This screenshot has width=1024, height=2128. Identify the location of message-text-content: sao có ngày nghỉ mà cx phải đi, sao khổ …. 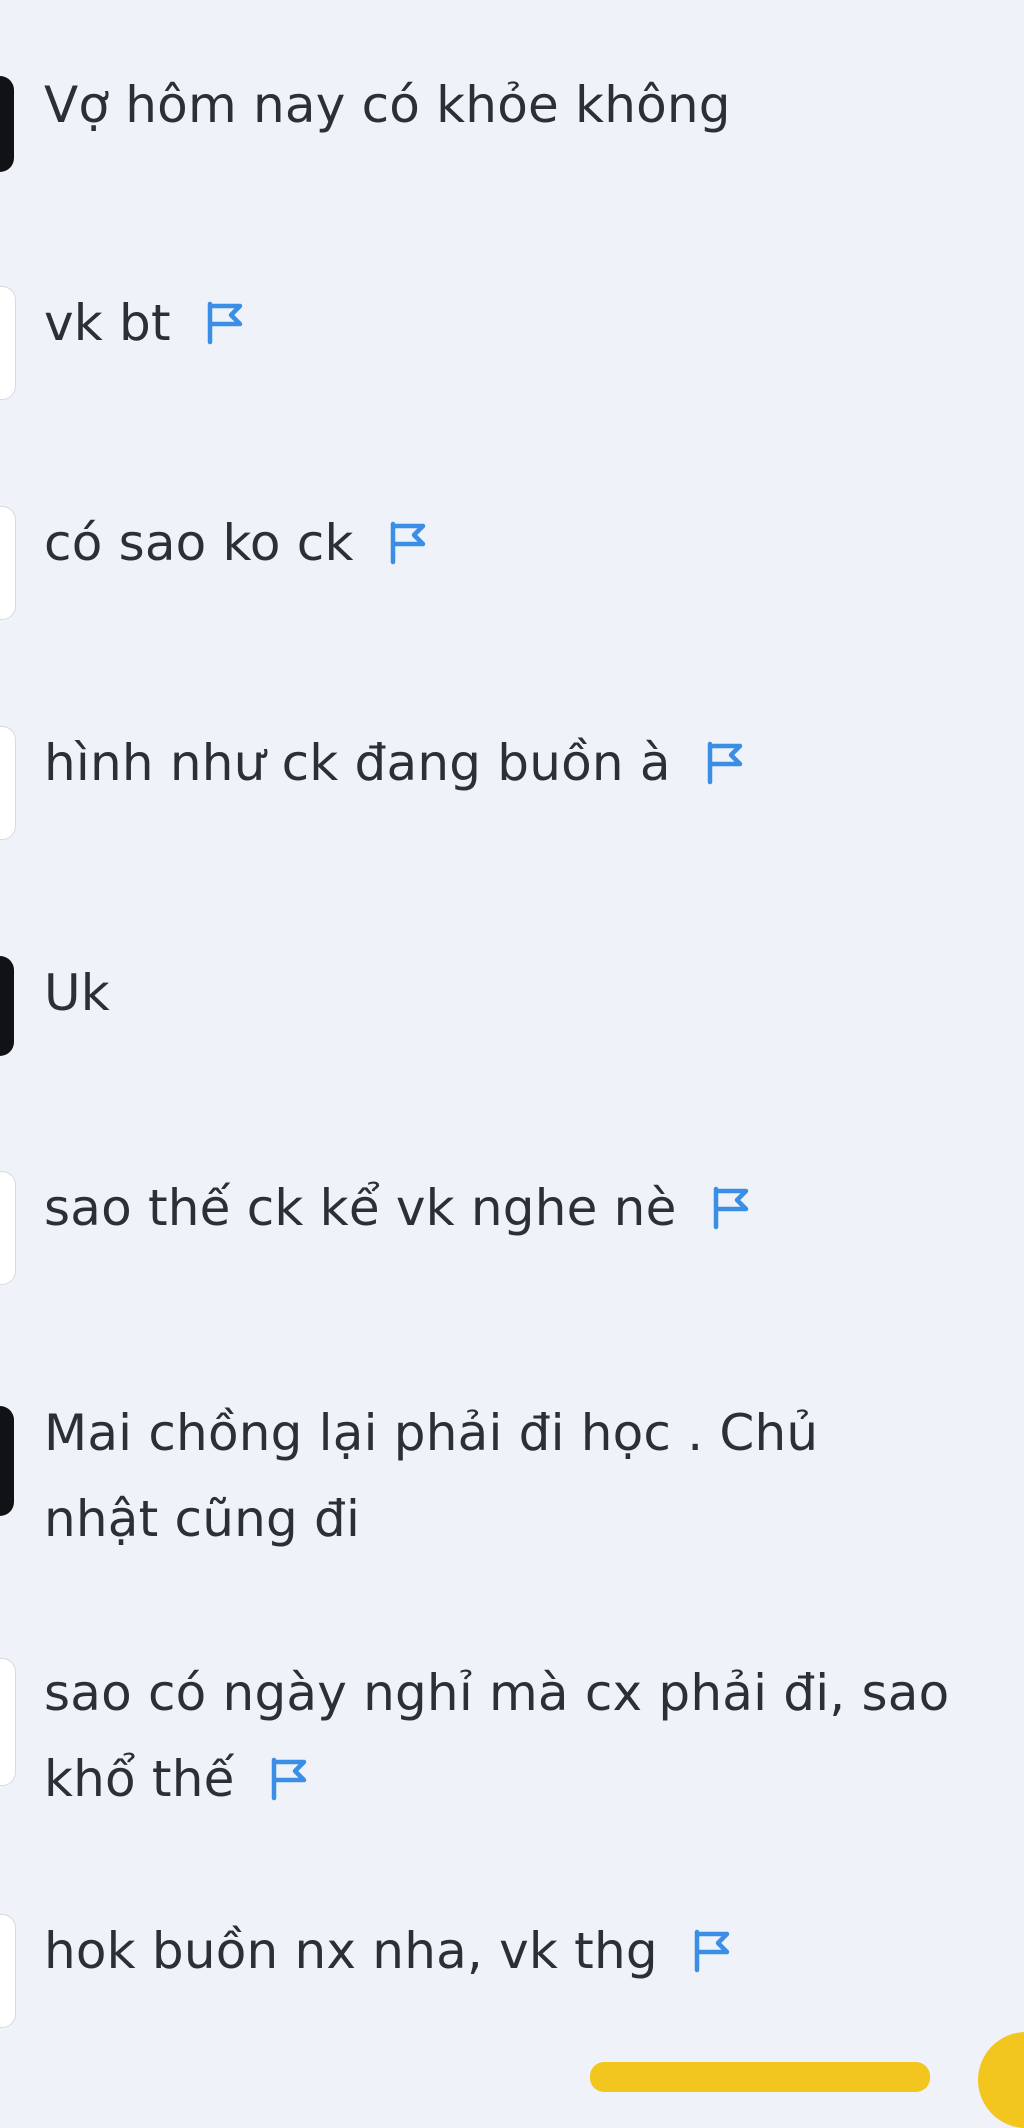
(497, 1736).